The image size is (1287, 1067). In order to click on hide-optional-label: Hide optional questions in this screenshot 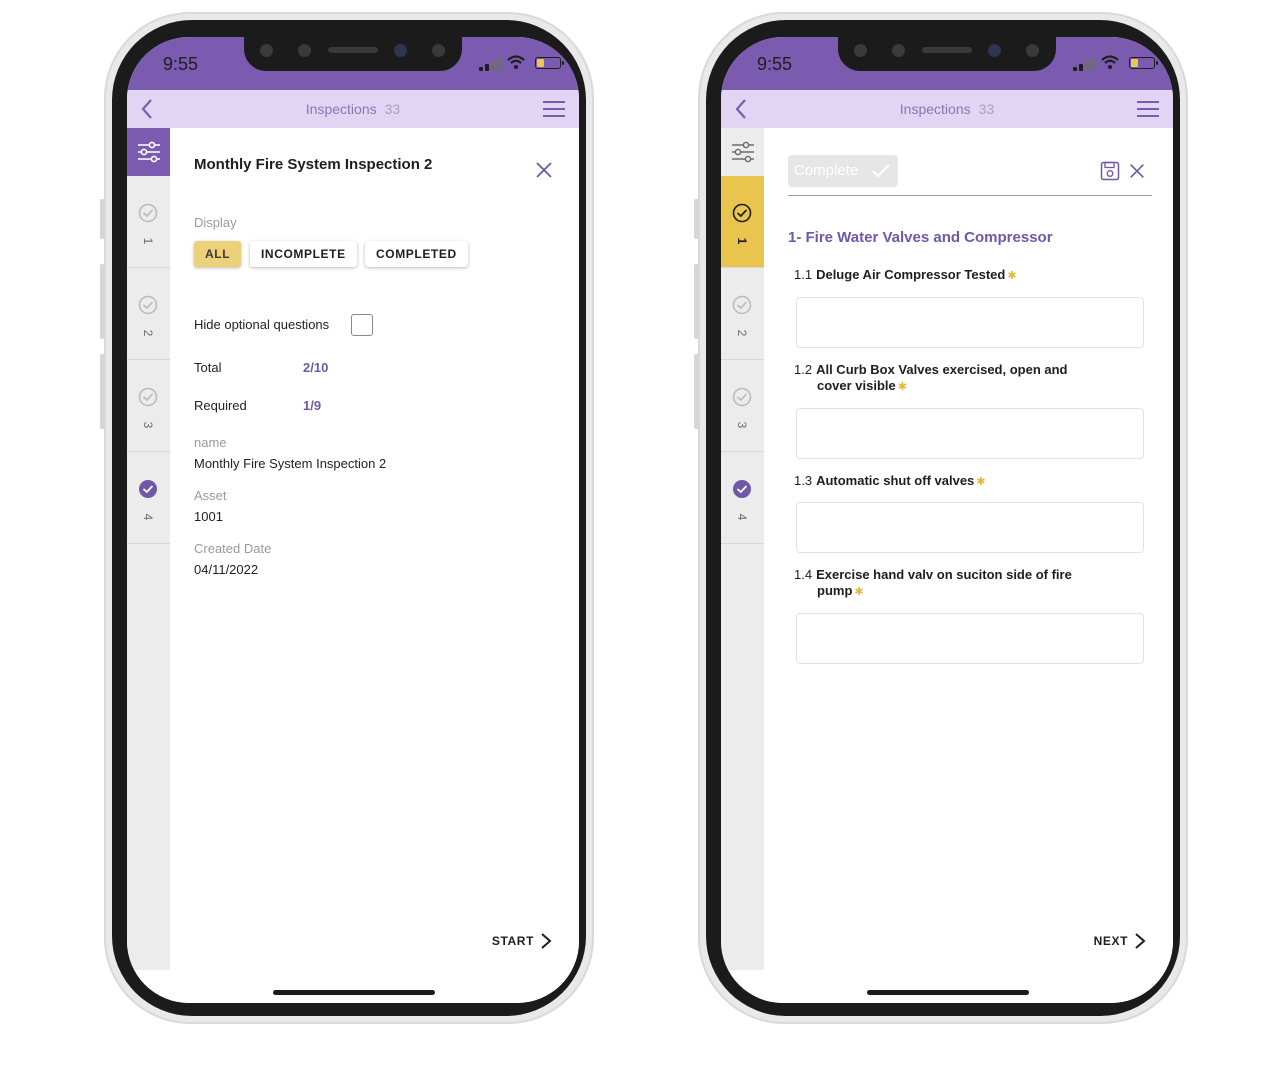, I will do `click(262, 324)`.